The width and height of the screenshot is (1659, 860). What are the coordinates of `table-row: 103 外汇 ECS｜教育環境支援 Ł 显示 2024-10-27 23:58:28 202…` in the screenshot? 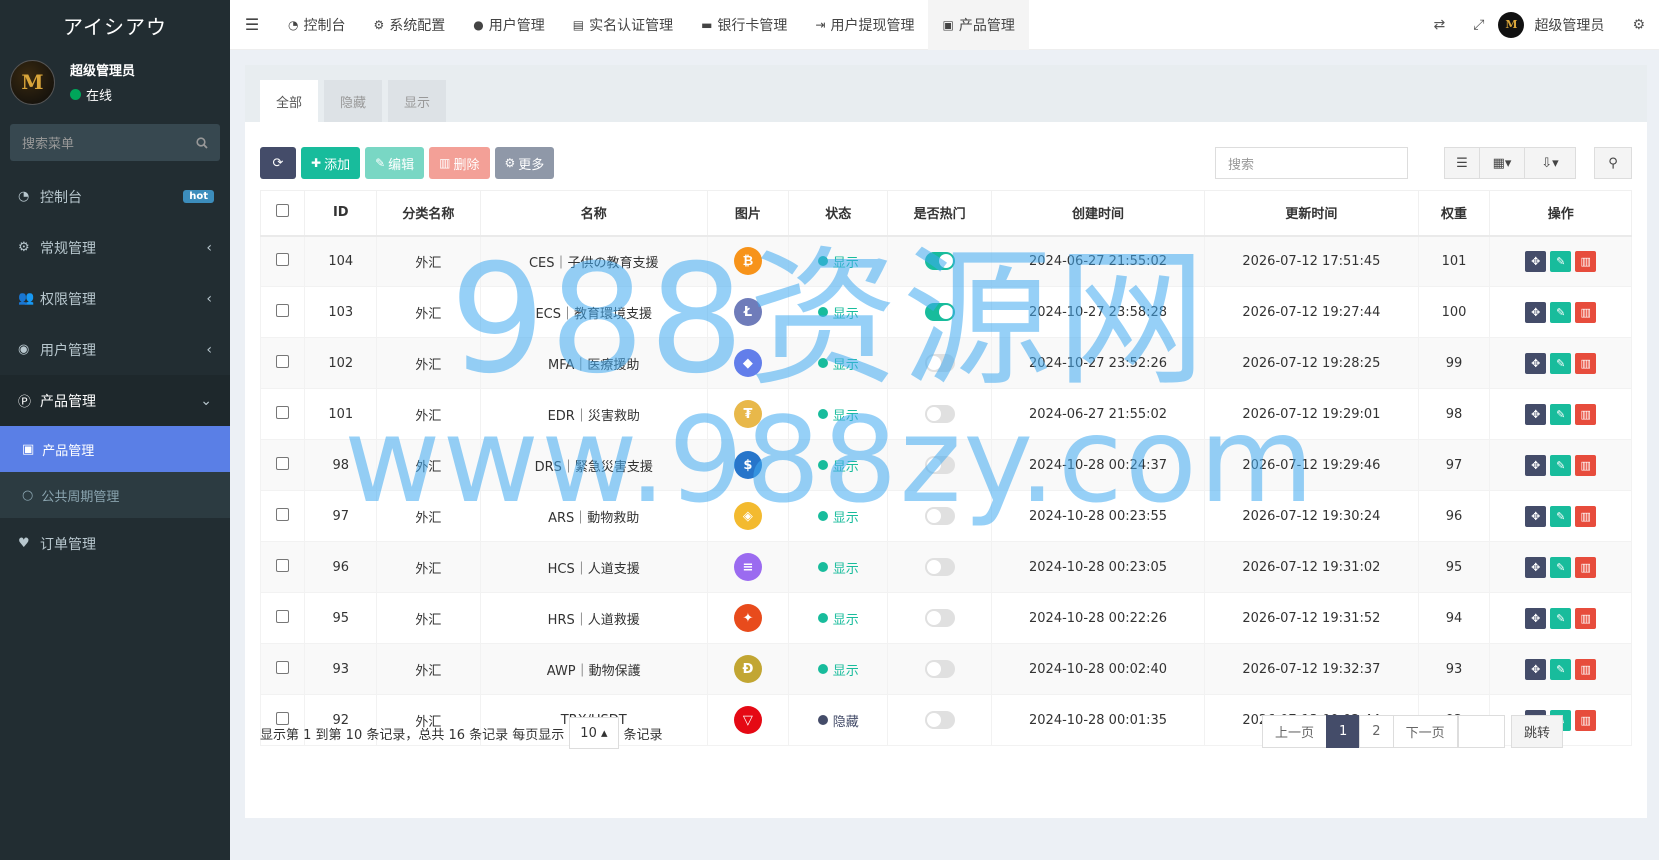 It's located at (945, 312).